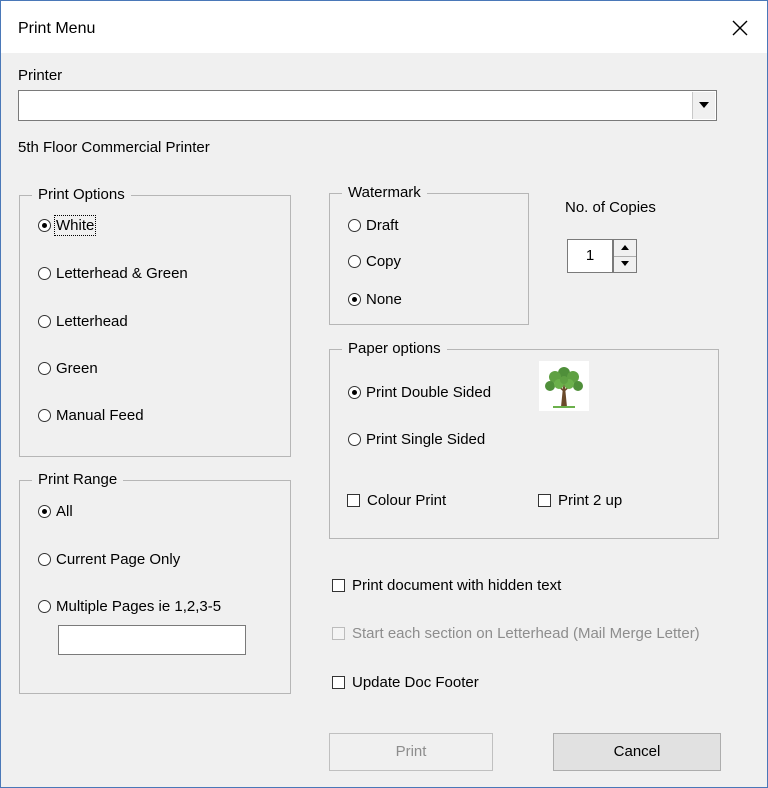 The width and height of the screenshot is (768, 788). I want to click on radio-manual-feed: Manual Feed, so click(91, 415).